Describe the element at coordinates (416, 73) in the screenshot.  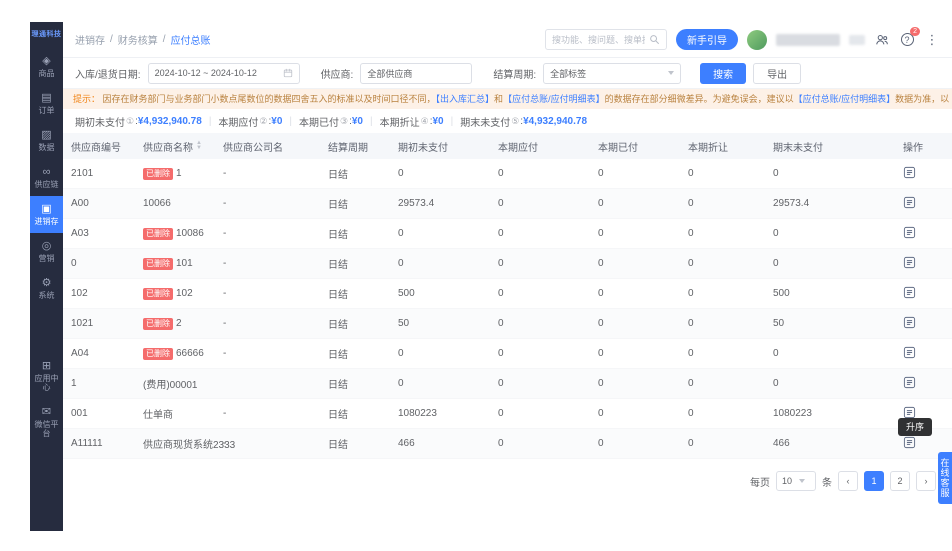
I see `supplier-filter-input: 全部供应商` at that location.